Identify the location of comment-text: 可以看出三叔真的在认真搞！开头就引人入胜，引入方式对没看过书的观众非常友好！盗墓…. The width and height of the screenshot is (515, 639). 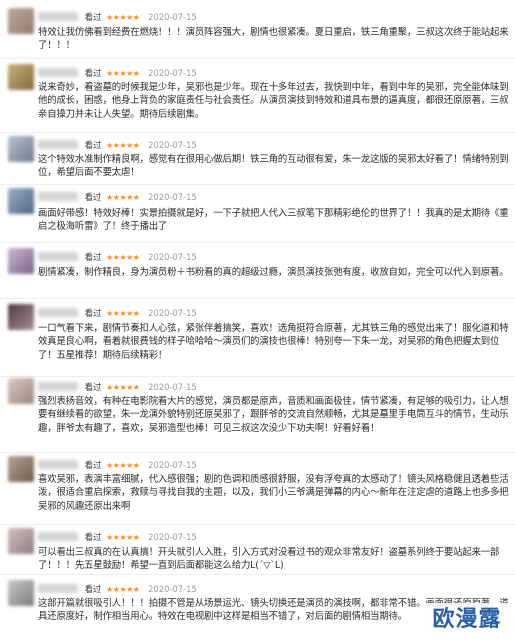
(269, 559).